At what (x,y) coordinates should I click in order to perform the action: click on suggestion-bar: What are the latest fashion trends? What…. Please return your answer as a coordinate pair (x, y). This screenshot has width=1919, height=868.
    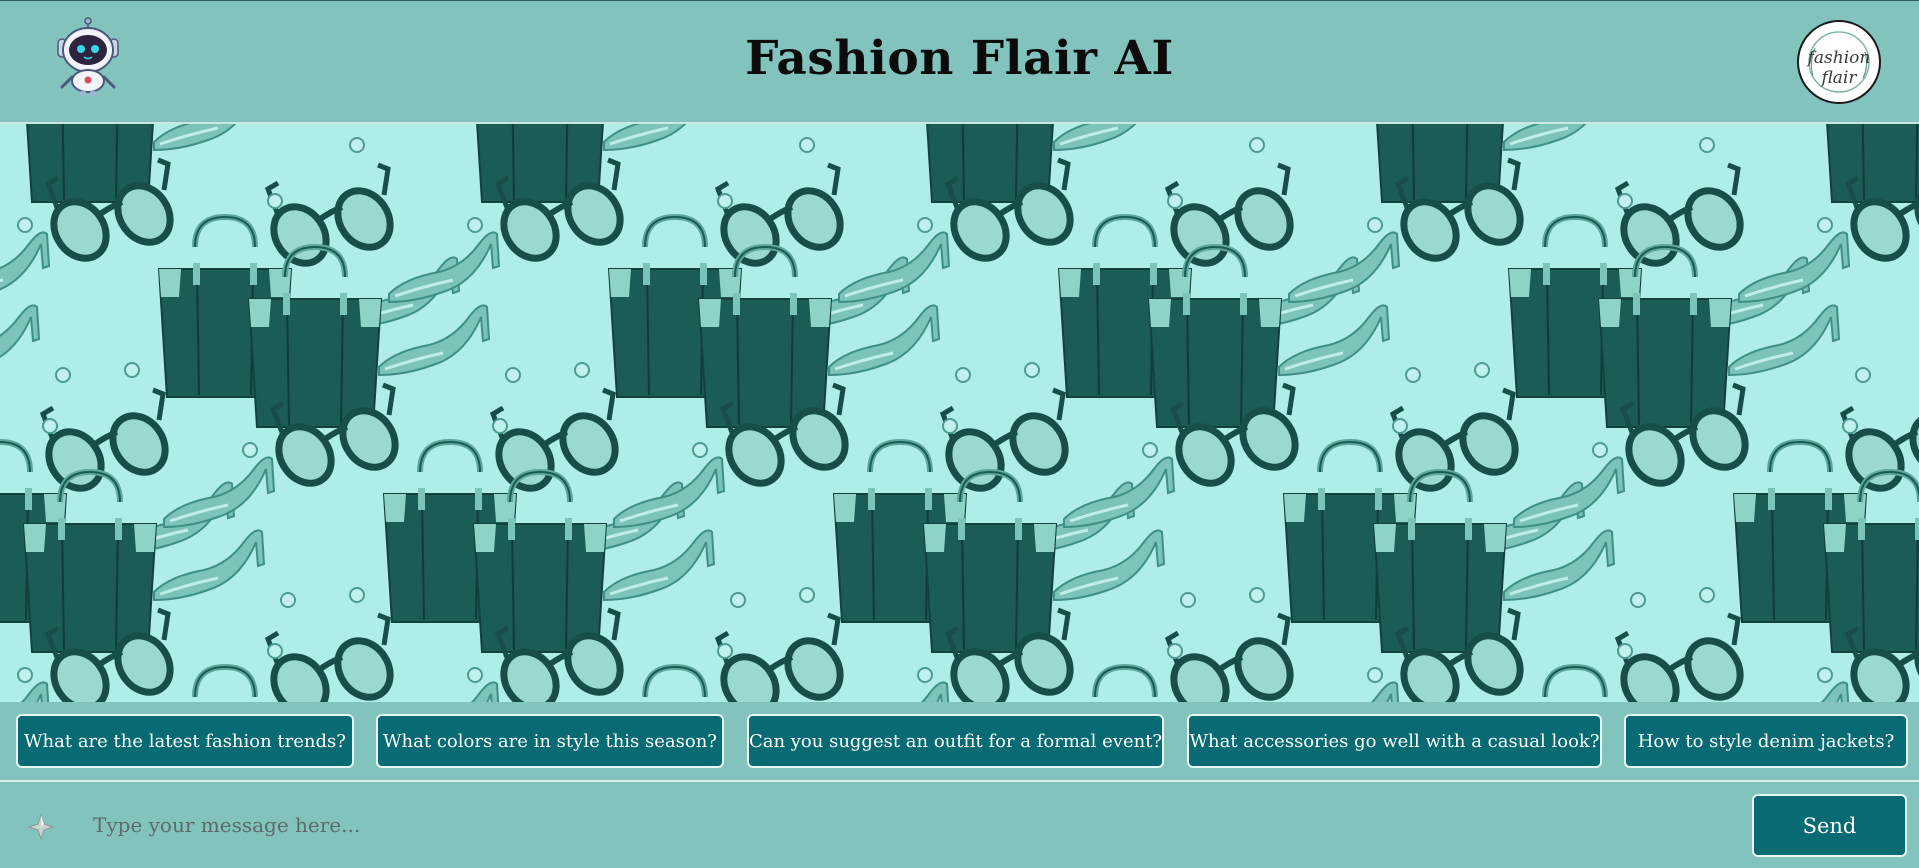
    Looking at the image, I should click on (959, 742).